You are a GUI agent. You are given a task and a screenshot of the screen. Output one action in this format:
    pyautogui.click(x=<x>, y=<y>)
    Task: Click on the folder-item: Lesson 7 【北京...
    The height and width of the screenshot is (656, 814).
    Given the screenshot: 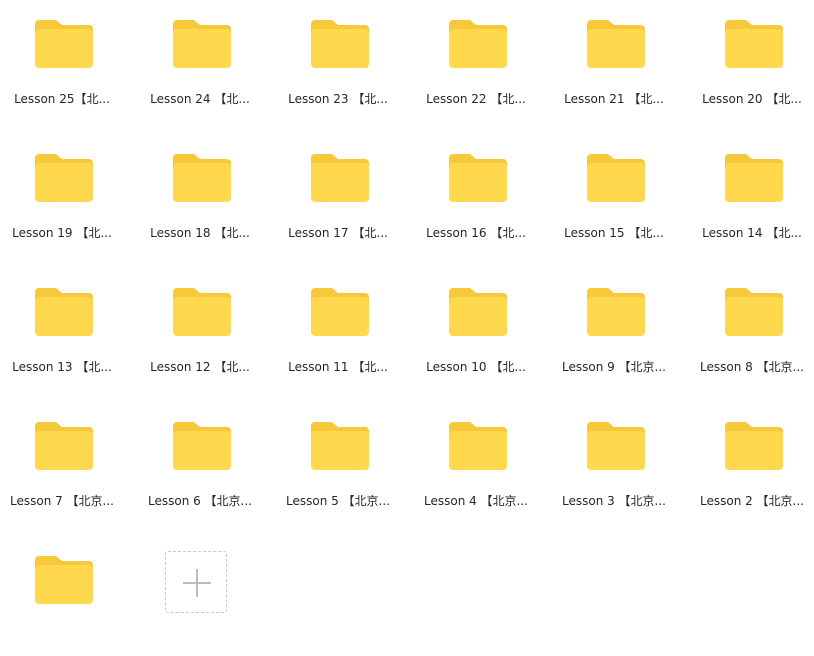 What is the action you would take?
    pyautogui.click(x=62, y=462)
    